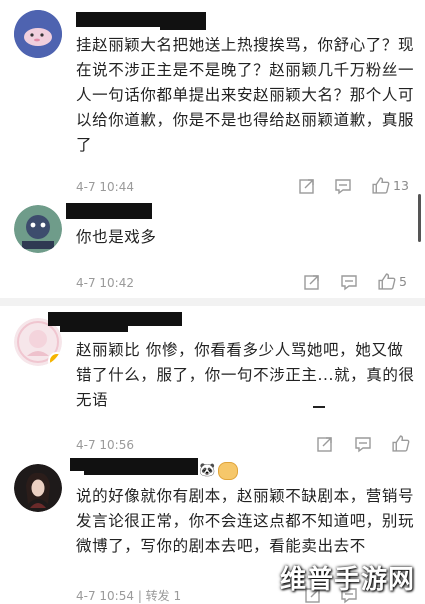 This screenshot has width=425, height=604. I want to click on verified-badge-icon: ✓, so click(55, 359).